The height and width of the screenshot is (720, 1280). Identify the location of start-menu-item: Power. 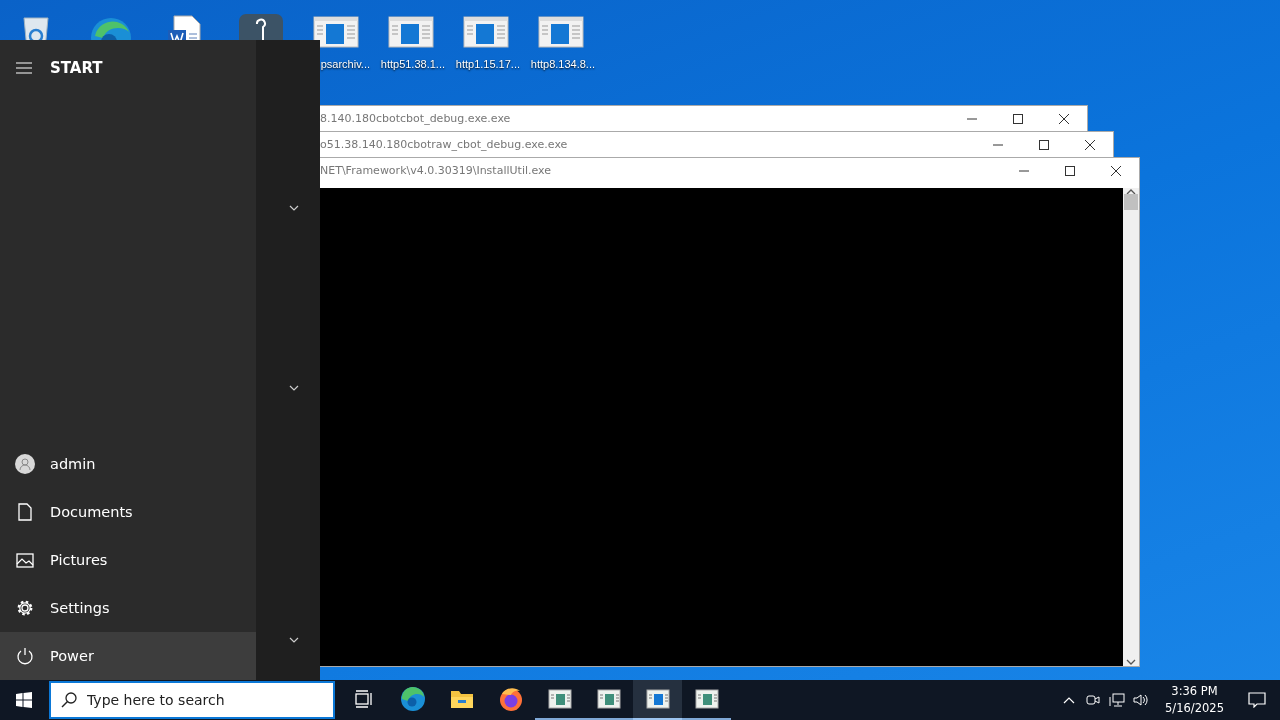
(128, 656).